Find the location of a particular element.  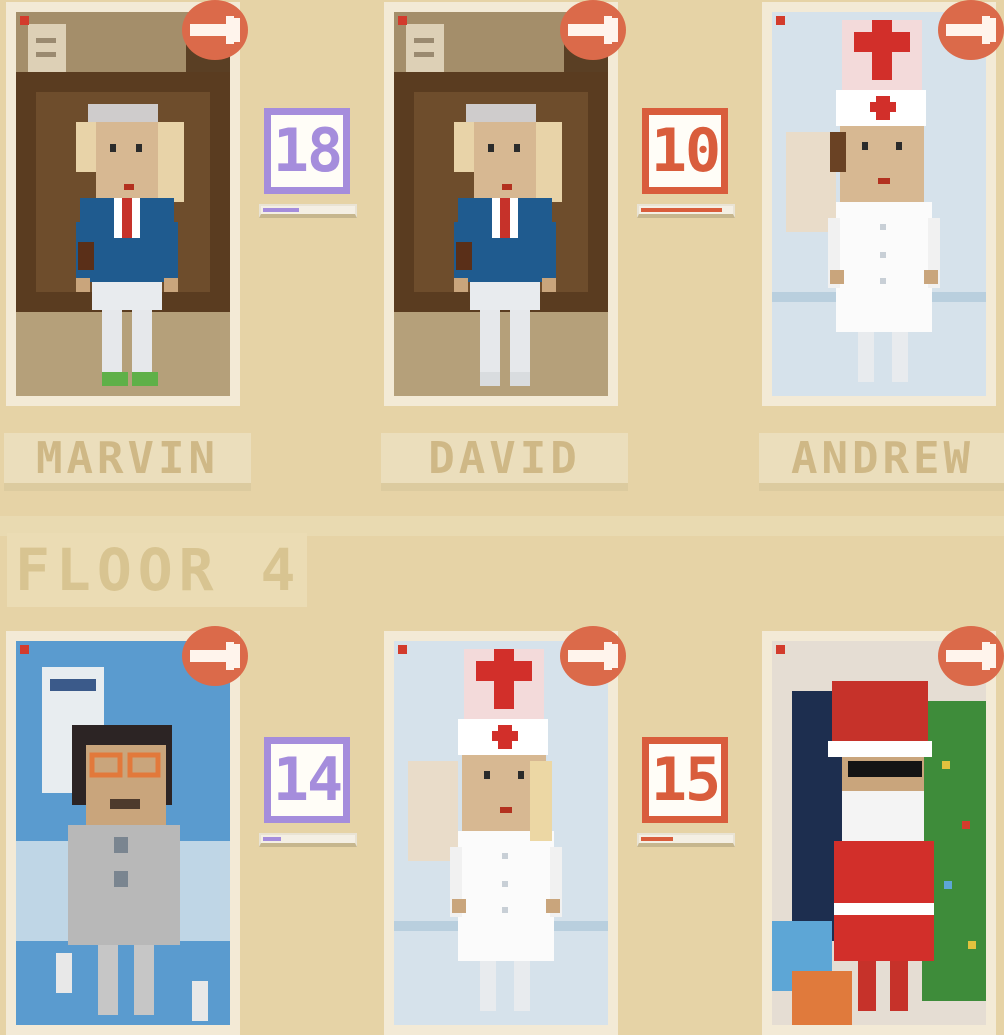

remove-andrew-button is located at coordinates (971, 30).